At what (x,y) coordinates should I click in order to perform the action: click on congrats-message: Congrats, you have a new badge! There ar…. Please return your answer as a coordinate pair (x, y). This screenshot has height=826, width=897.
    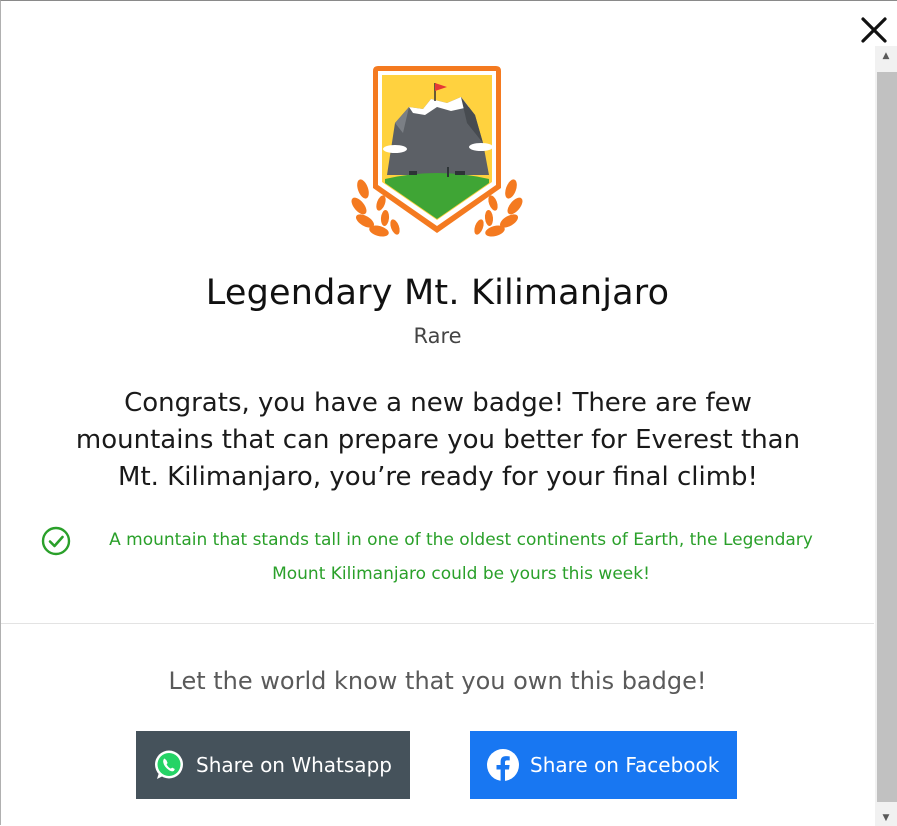
    Looking at the image, I should click on (438, 440).